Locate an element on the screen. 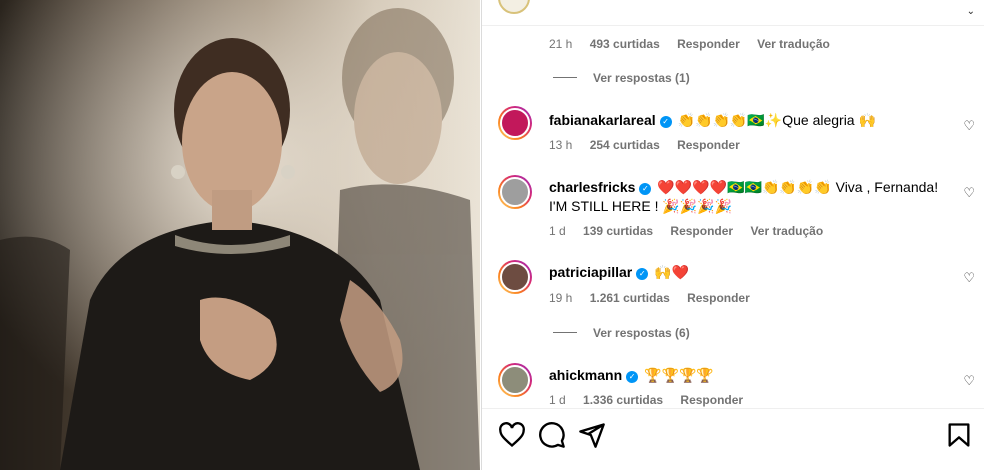 The width and height of the screenshot is (984, 470). username: charlesfricks is located at coordinates (592, 187).